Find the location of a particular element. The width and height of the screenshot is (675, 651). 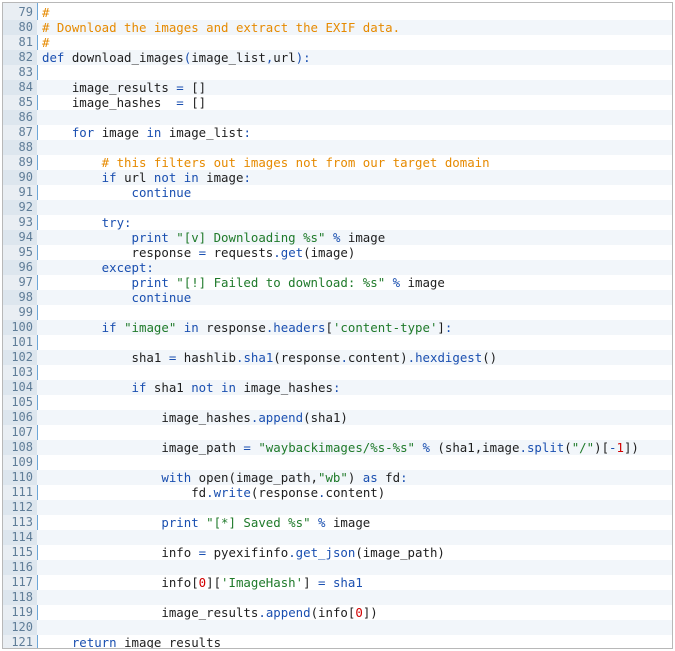

line-number: 115 is located at coordinates (22, 552).